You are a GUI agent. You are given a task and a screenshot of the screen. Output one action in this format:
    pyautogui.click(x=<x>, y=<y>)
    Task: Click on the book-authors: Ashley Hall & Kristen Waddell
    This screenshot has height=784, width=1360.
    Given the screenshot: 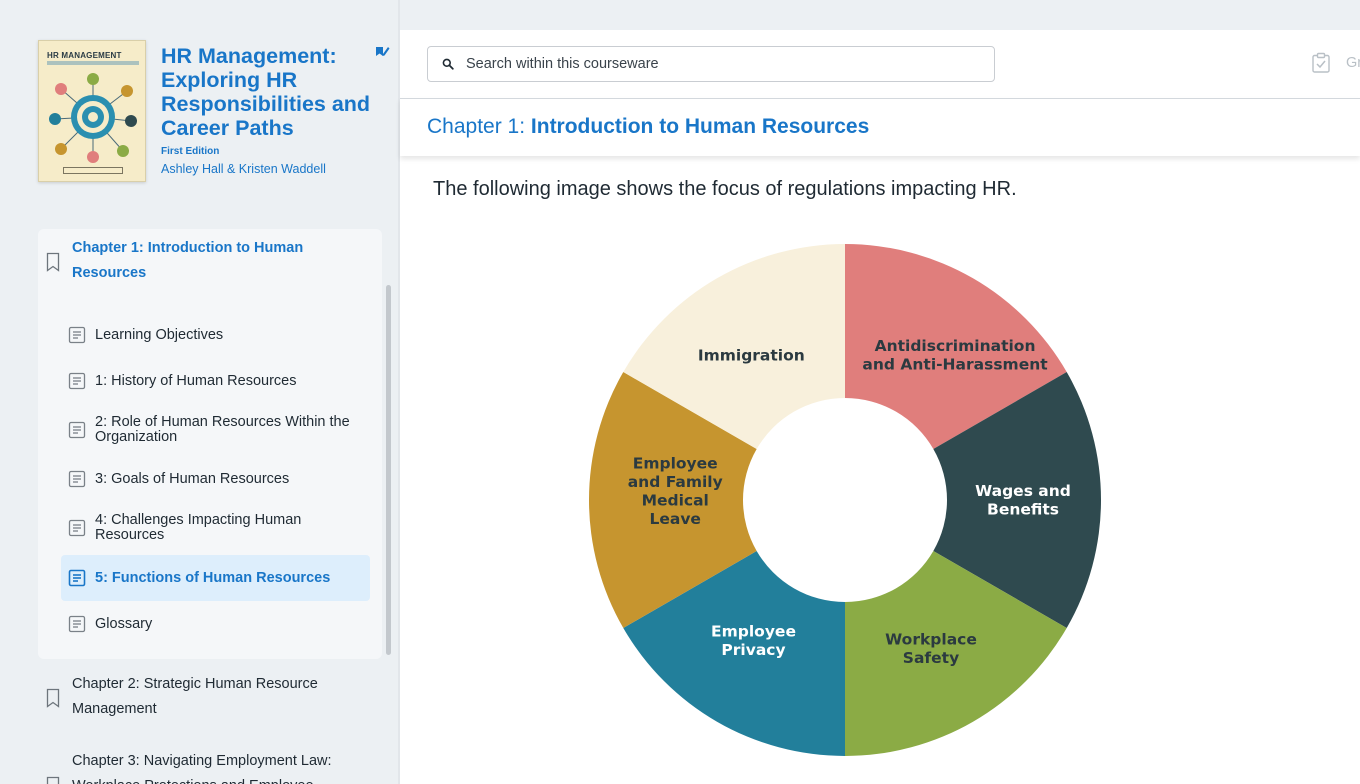 What is the action you would take?
    pyautogui.click(x=243, y=169)
    